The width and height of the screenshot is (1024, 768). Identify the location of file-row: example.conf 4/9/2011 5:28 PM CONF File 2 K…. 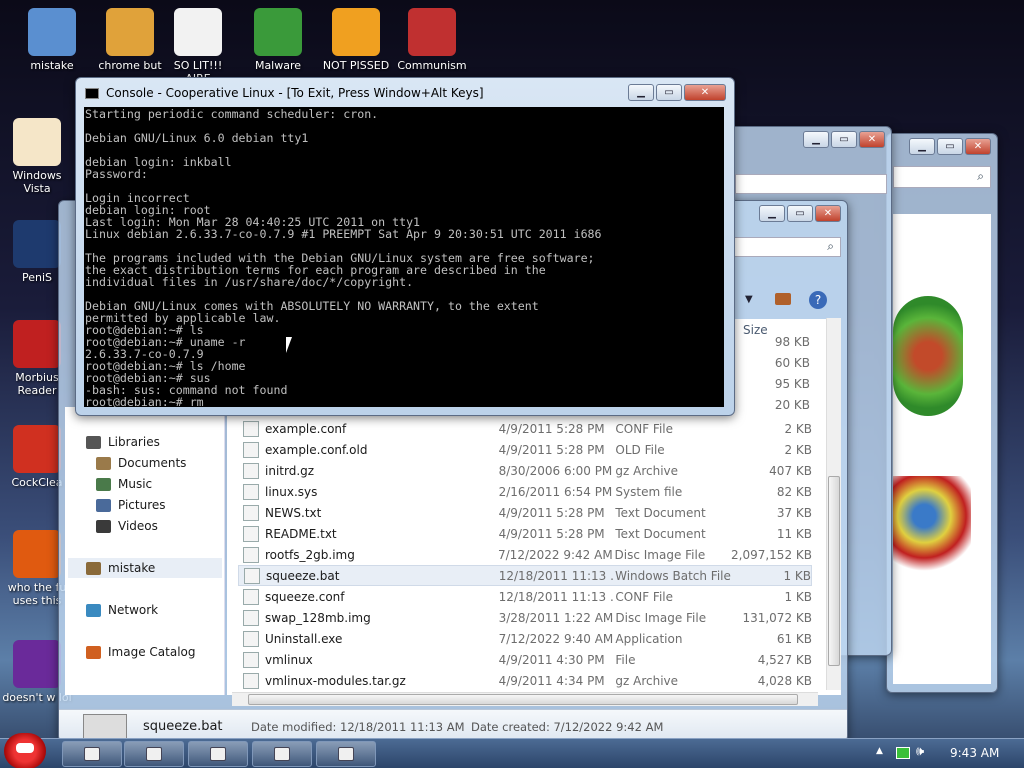
(525, 428).